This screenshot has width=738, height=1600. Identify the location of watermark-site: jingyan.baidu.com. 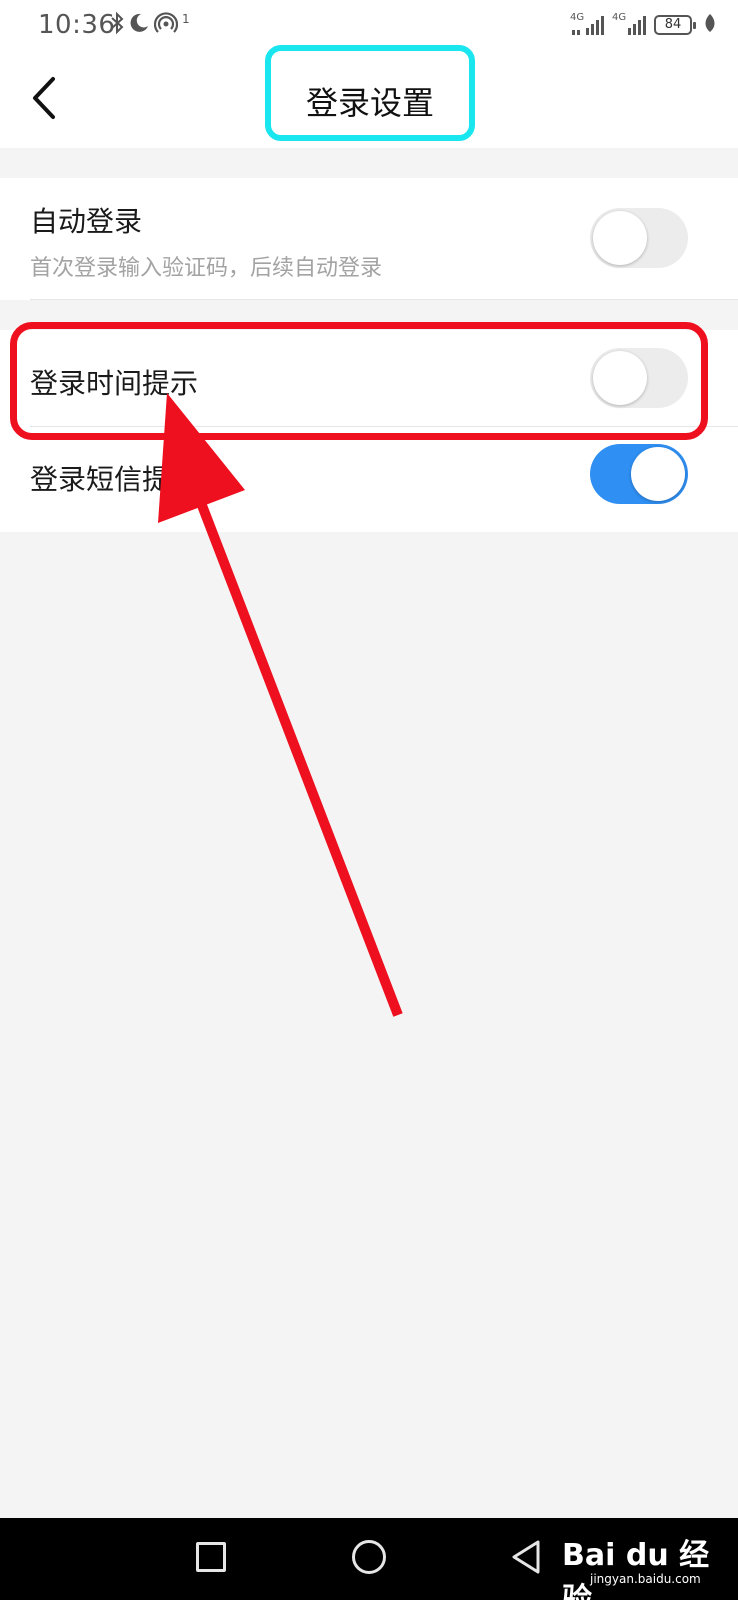
(645, 1579).